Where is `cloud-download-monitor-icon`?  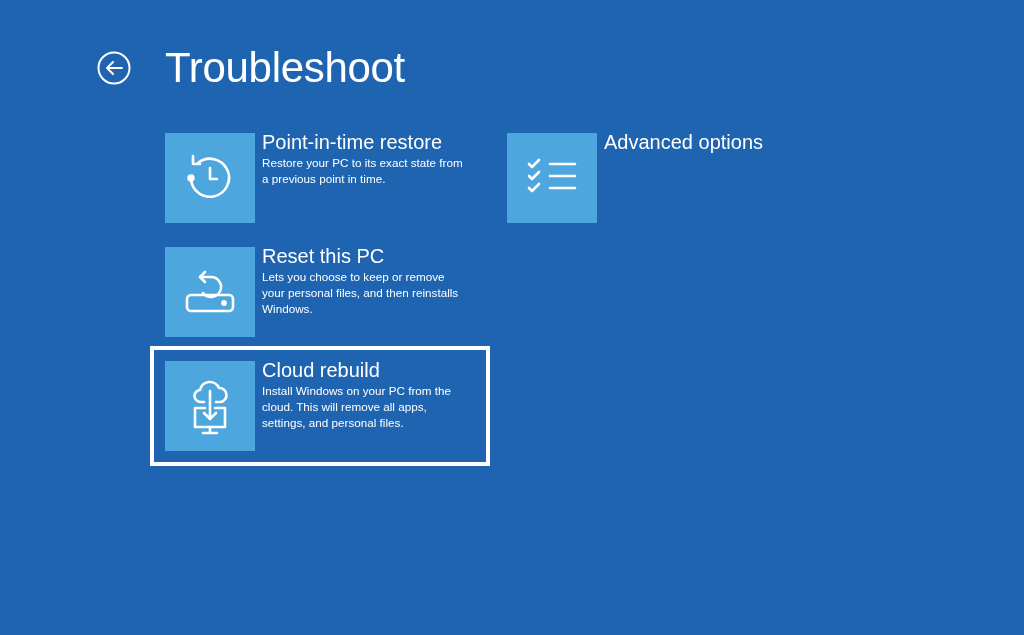
cloud-download-monitor-icon is located at coordinates (210, 406).